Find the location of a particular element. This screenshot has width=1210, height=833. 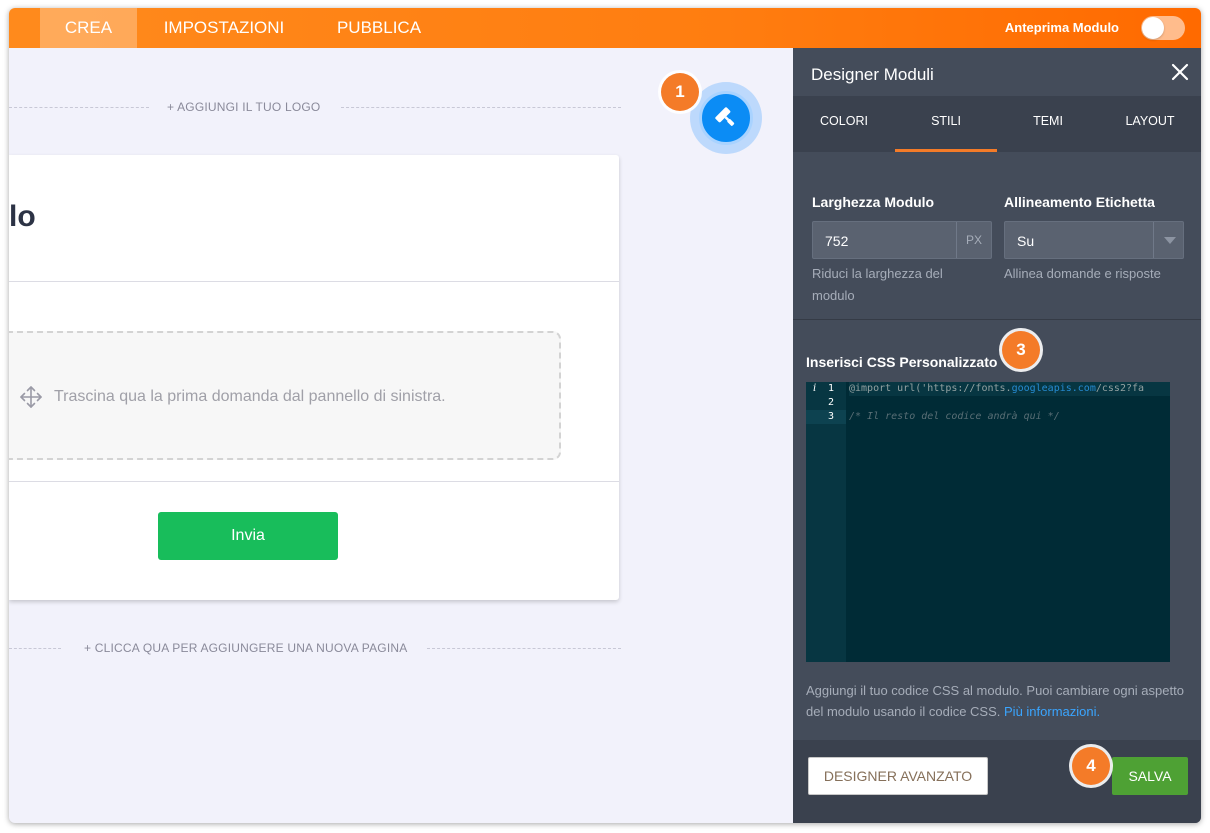

tab-pubblica: PUBBLICA is located at coordinates (379, 28).